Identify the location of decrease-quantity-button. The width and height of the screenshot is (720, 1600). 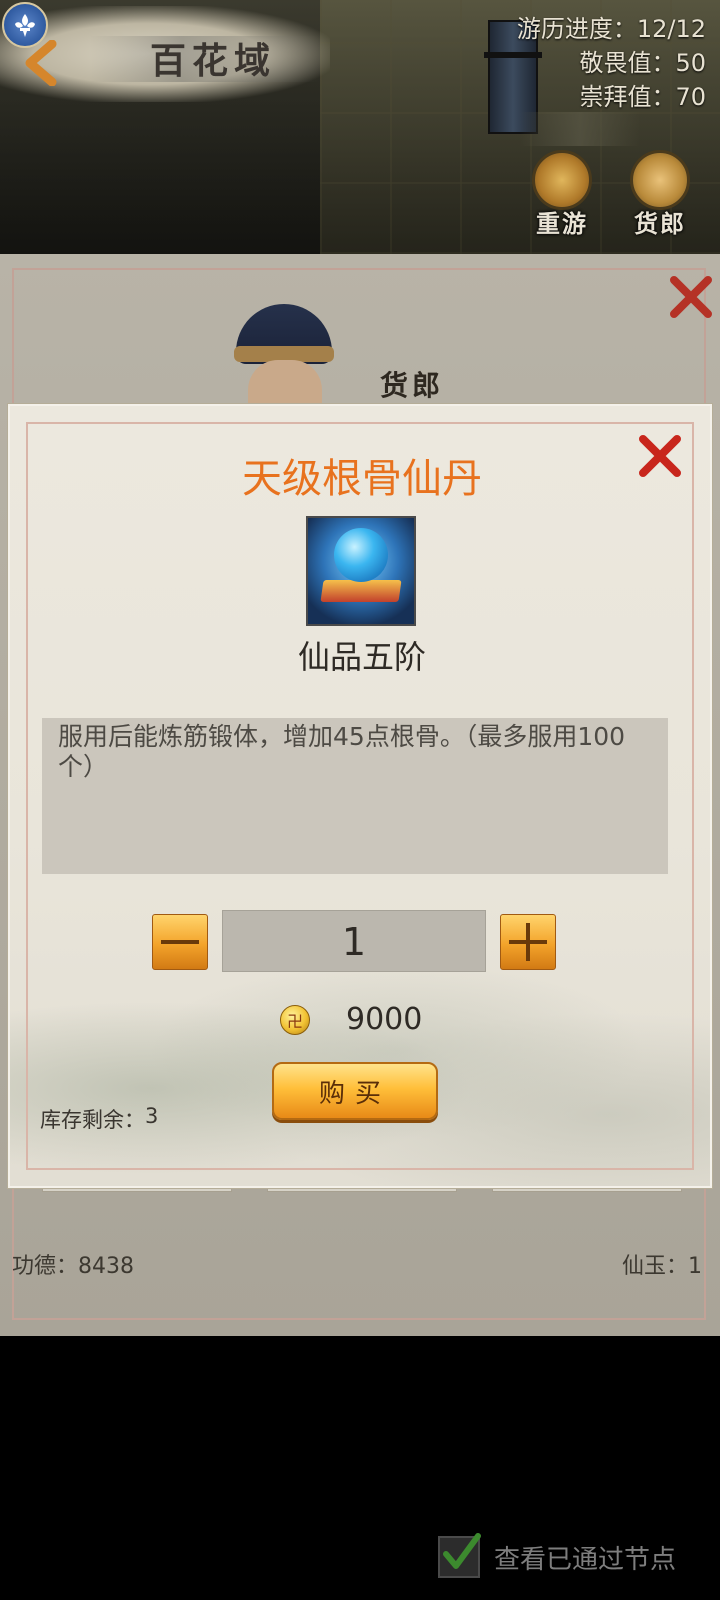
(180, 942).